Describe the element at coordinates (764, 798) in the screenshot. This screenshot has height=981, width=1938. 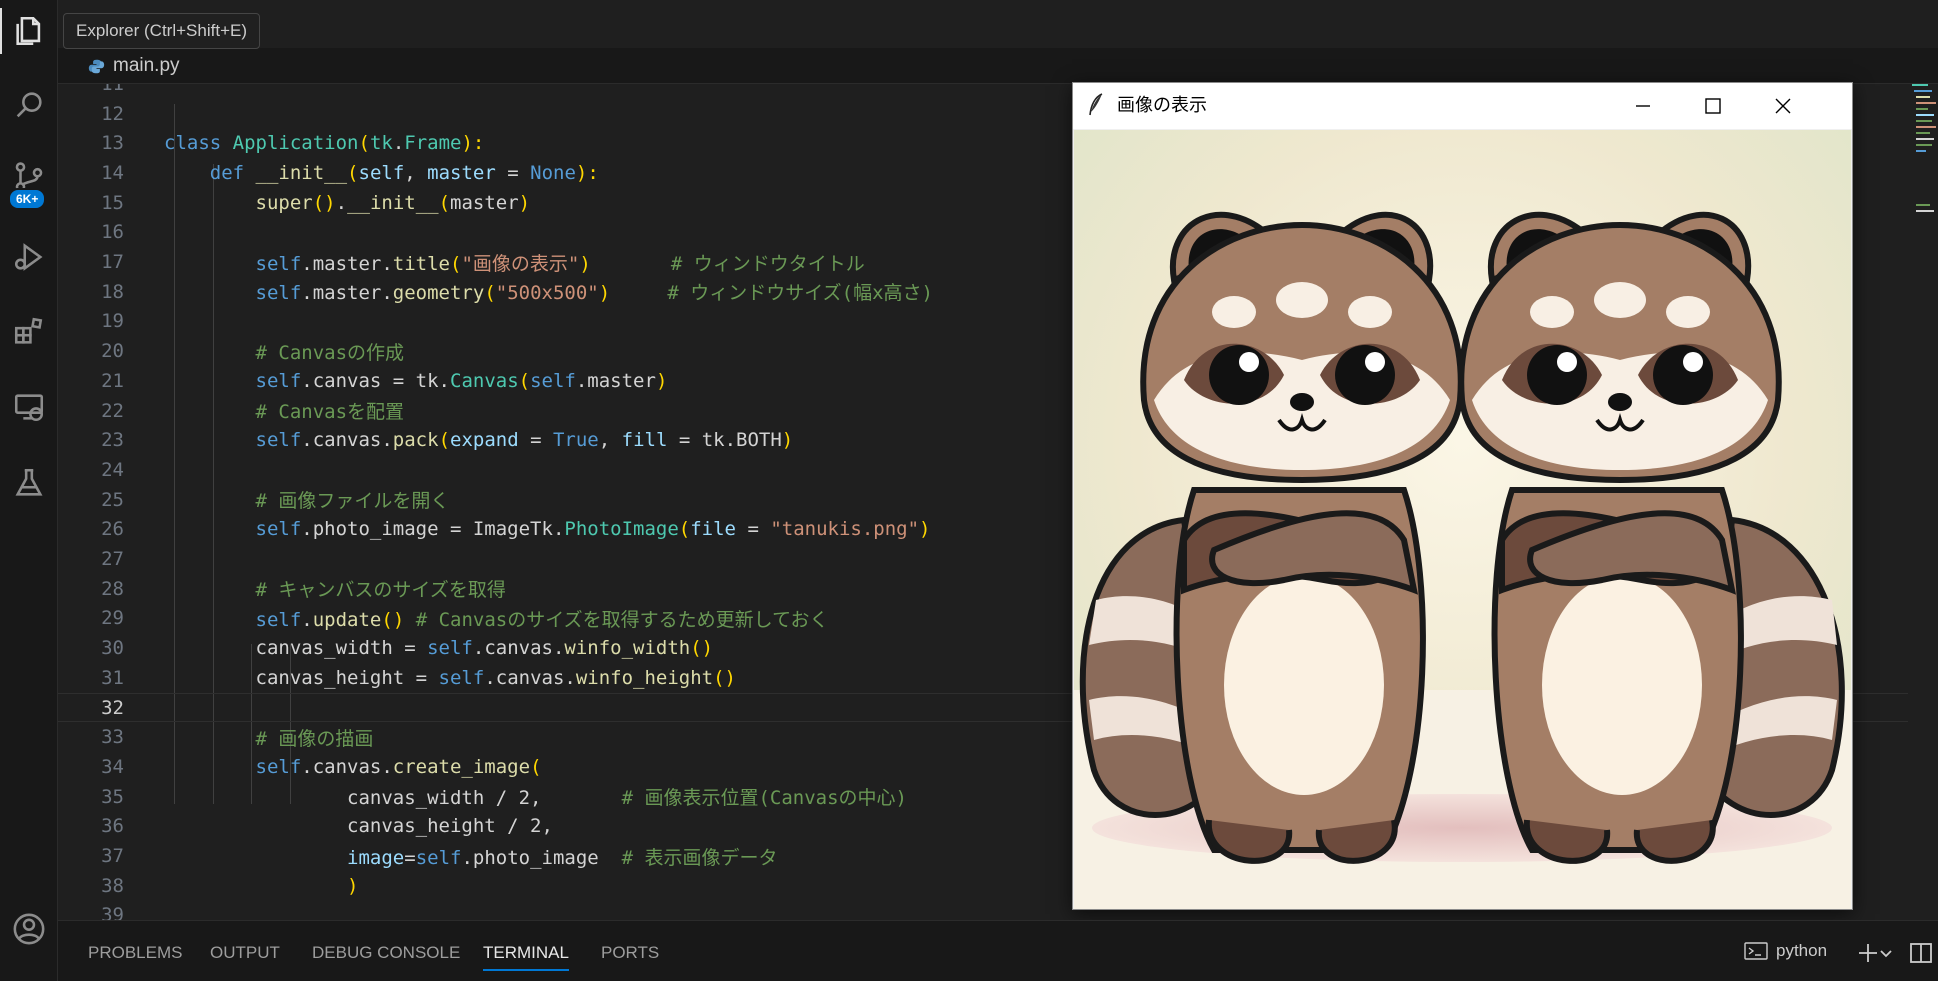
I see `code-token: # 画像表示位置(Canvasの中心)` at that location.